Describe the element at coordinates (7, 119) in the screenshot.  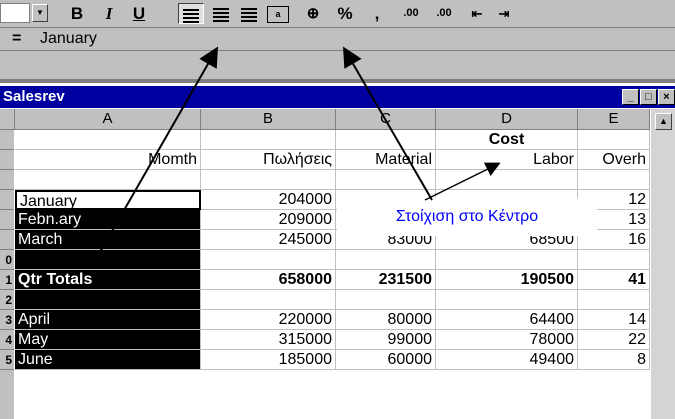
I see `select-all-corner` at that location.